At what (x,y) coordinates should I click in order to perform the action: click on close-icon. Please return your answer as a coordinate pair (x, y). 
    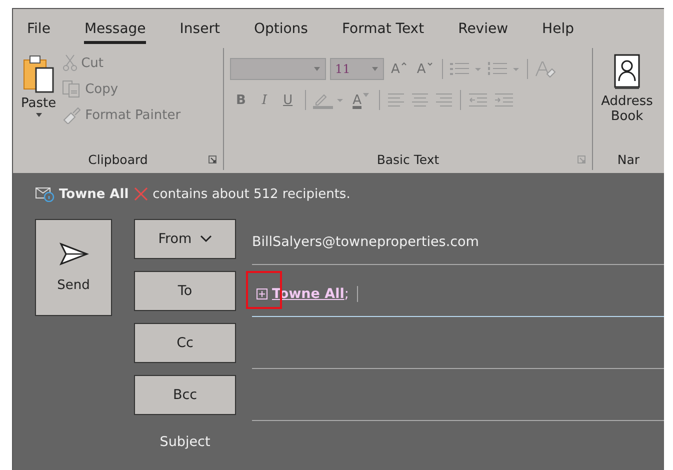
    Looking at the image, I should click on (140, 194).